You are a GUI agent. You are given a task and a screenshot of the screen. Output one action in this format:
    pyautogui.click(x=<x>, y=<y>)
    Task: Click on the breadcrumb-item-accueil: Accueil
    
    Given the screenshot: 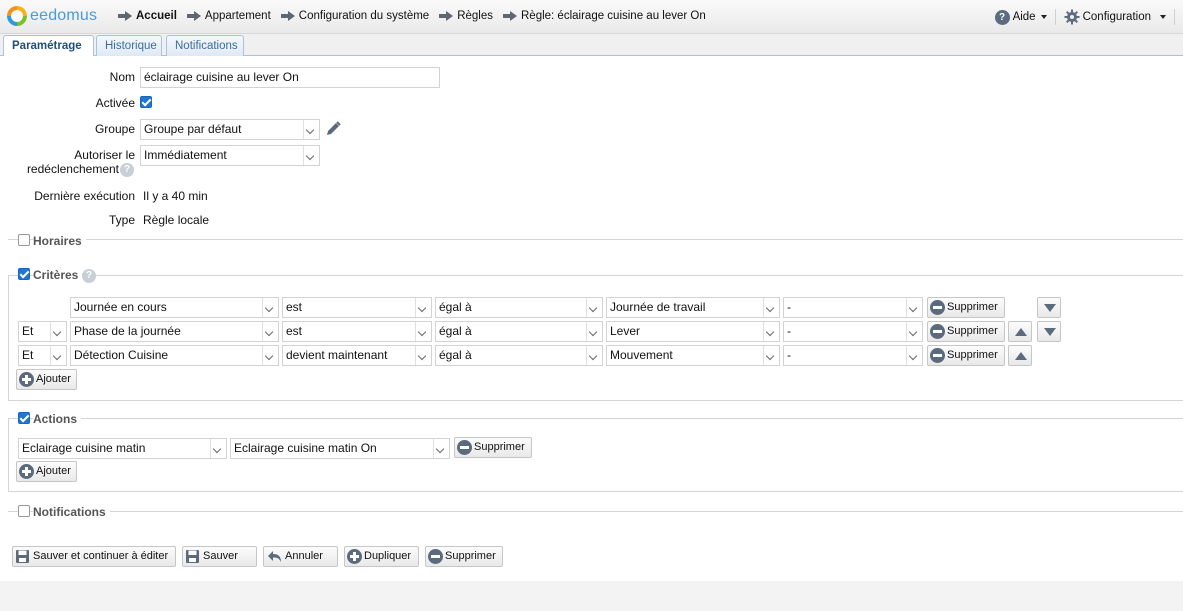 What is the action you would take?
    pyautogui.click(x=147, y=16)
    